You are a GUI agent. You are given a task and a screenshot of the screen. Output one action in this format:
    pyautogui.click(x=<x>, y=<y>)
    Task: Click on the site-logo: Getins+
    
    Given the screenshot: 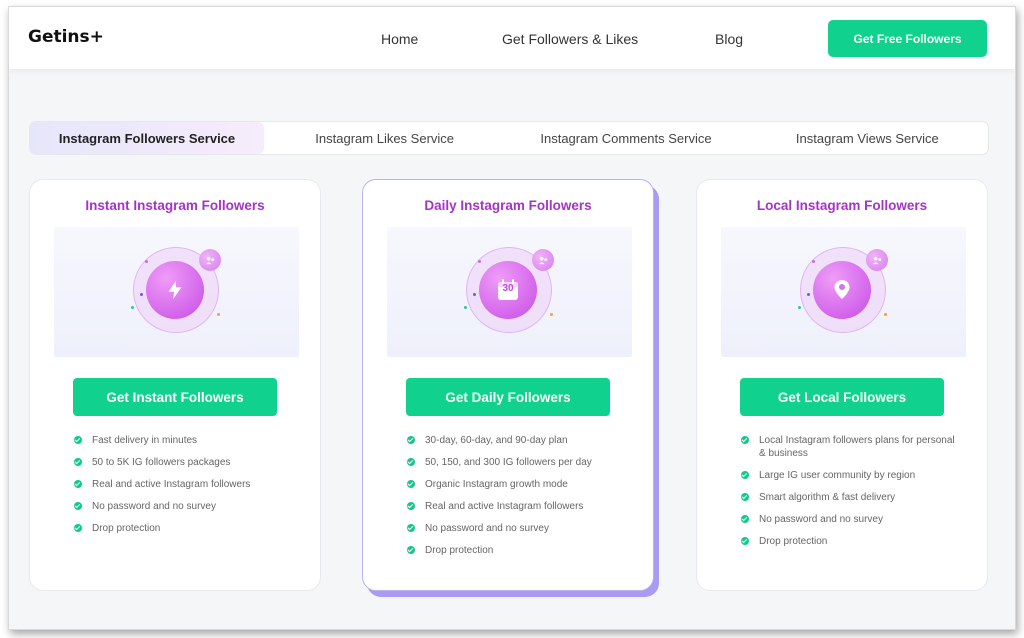 What is the action you would take?
    pyautogui.click(x=66, y=37)
    